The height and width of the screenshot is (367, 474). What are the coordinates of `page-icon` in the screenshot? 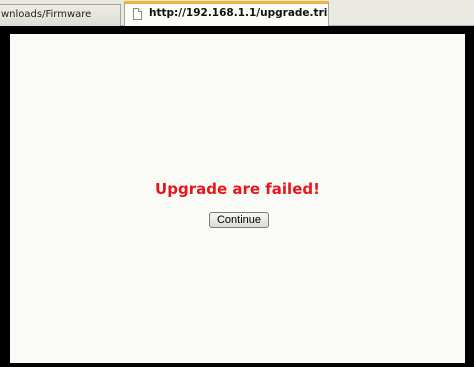 It's located at (137, 14).